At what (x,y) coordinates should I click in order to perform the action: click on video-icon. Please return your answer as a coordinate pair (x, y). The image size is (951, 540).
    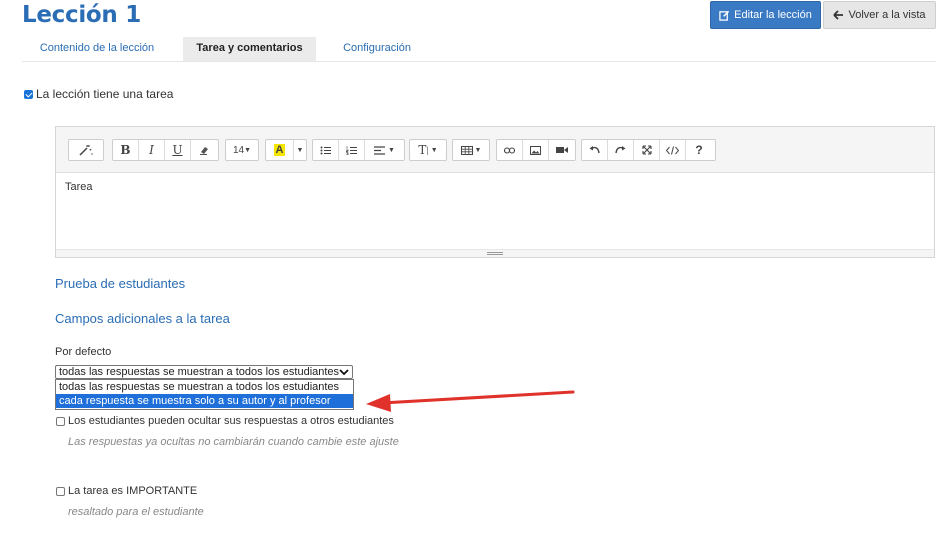
    Looking at the image, I should click on (562, 150).